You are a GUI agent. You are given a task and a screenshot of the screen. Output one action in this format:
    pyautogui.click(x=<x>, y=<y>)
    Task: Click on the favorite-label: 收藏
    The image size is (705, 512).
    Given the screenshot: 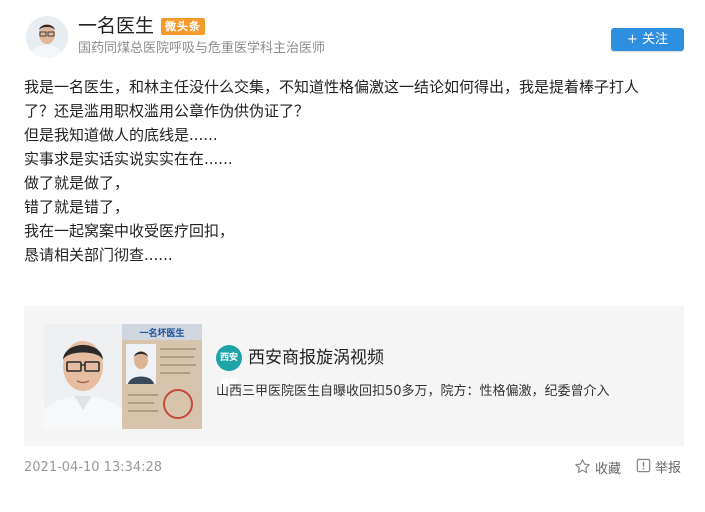 What is the action you would take?
    pyautogui.click(x=608, y=469)
    